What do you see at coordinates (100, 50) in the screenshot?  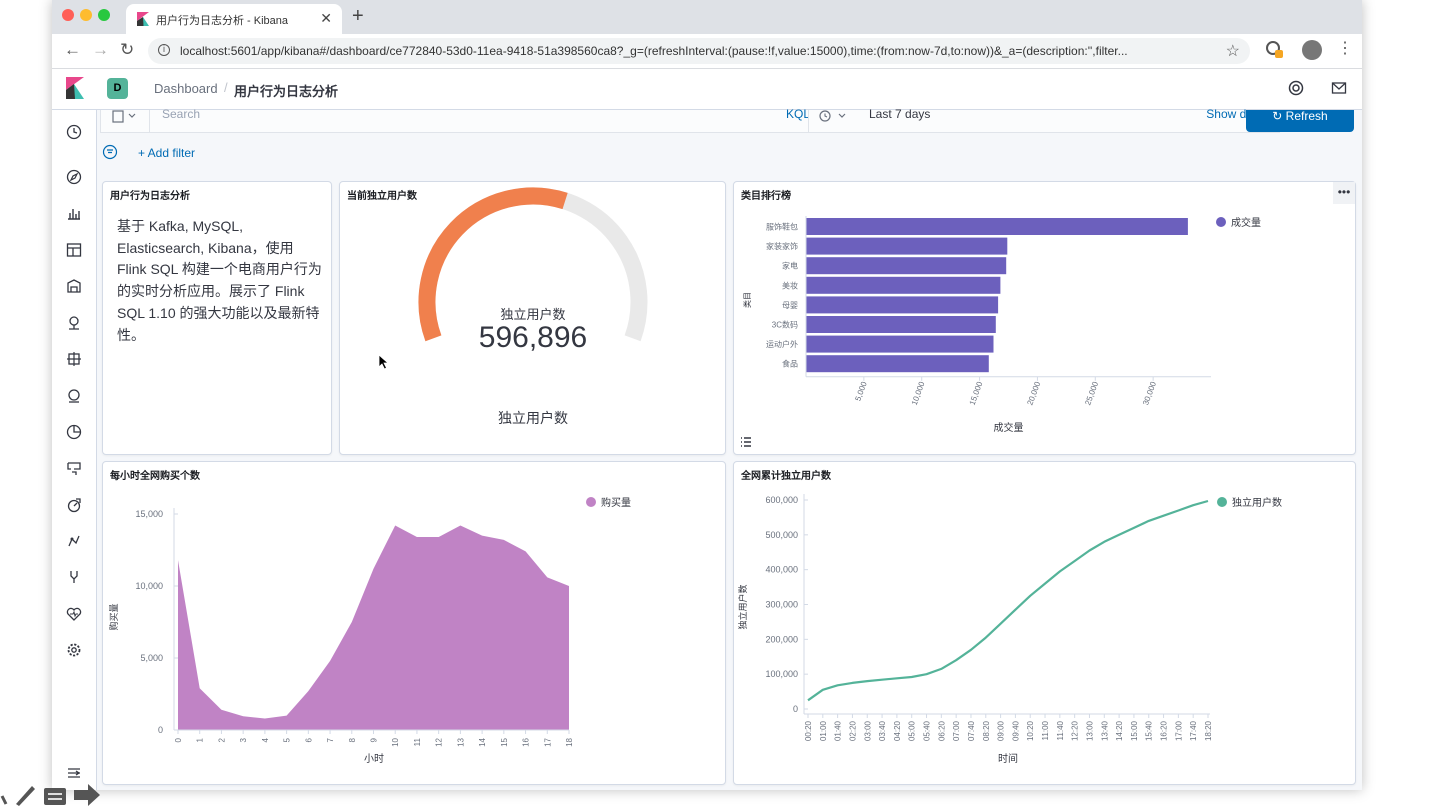 I see `forward-arrow-icon: →` at bounding box center [100, 50].